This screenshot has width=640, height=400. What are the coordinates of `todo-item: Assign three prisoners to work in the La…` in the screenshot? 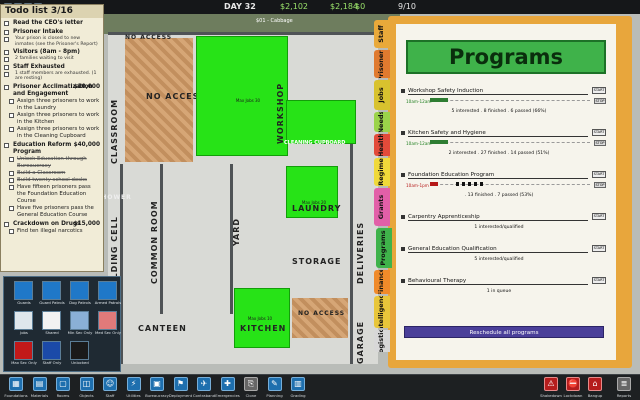 It's located at (52, 105).